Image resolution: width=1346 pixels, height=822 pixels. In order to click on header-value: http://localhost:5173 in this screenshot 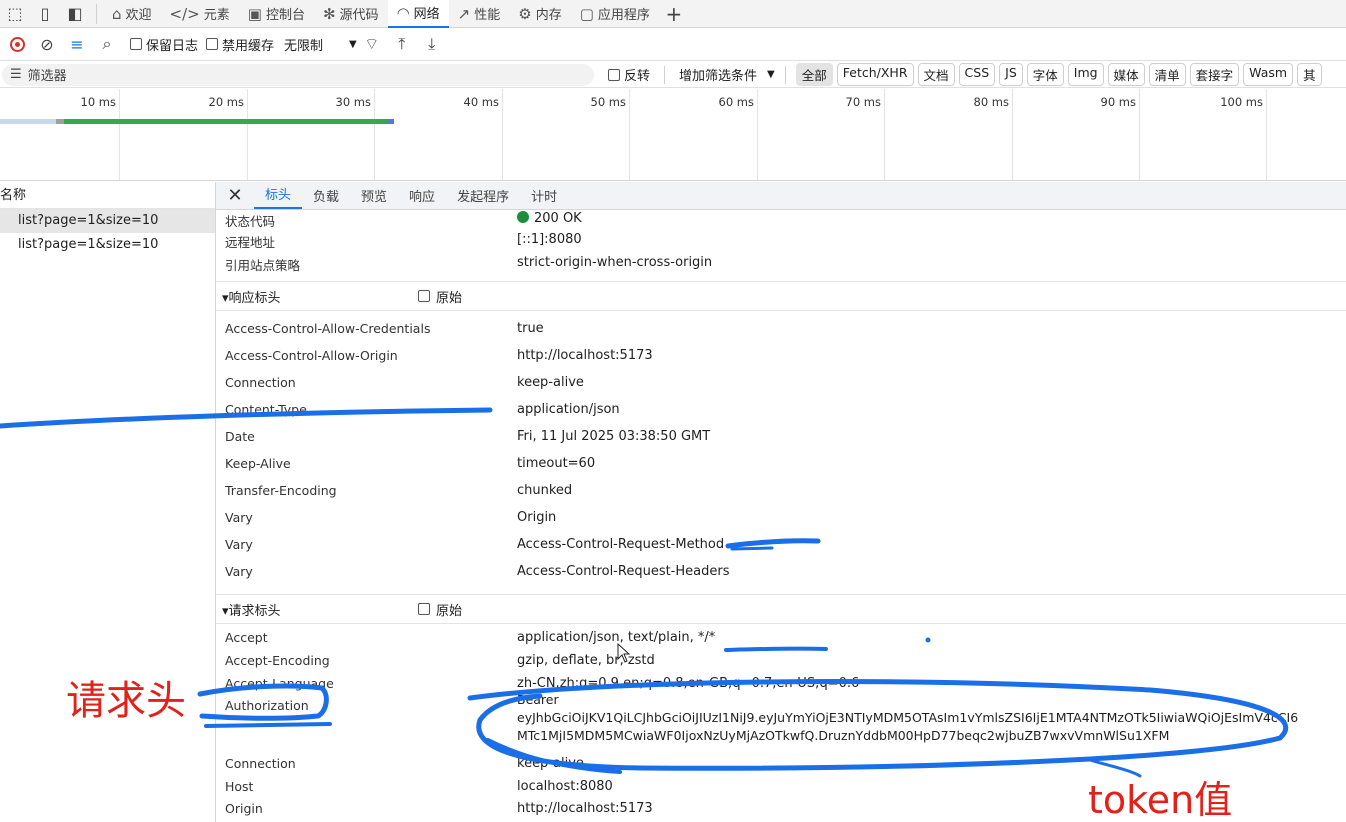, I will do `click(585, 808)`.